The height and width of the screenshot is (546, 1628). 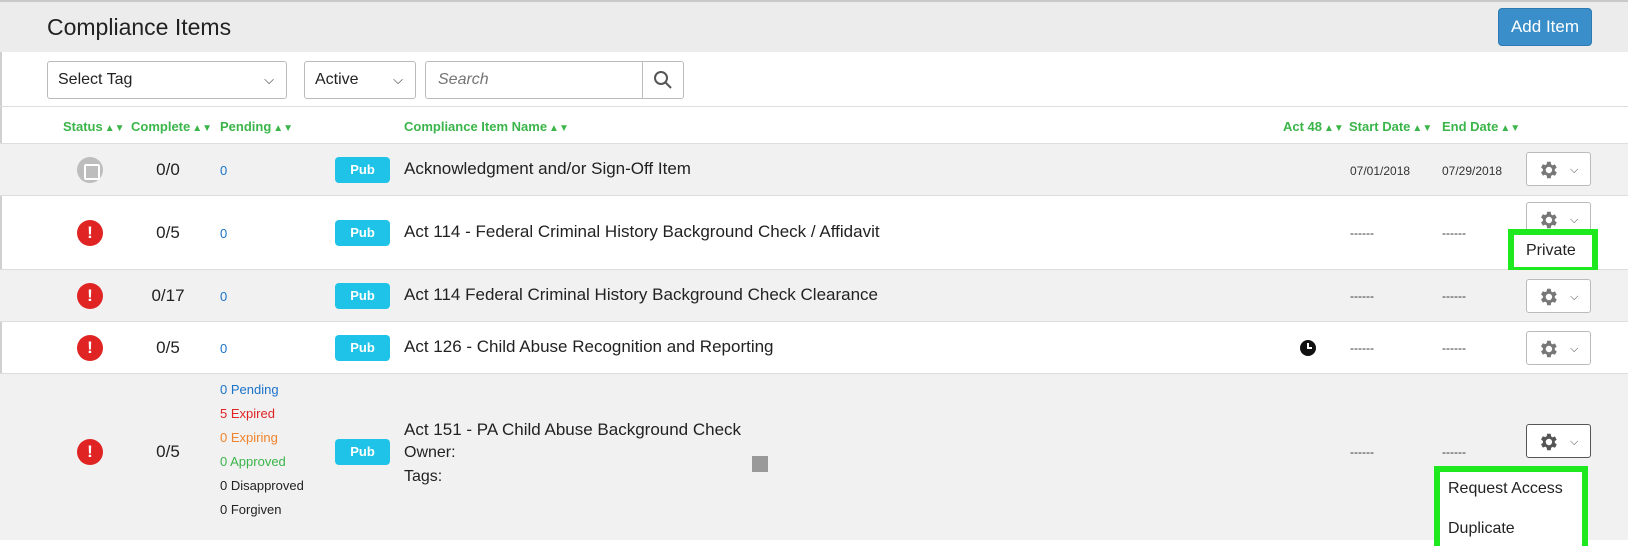 I want to click on search-button, so click(x=663, y=80).